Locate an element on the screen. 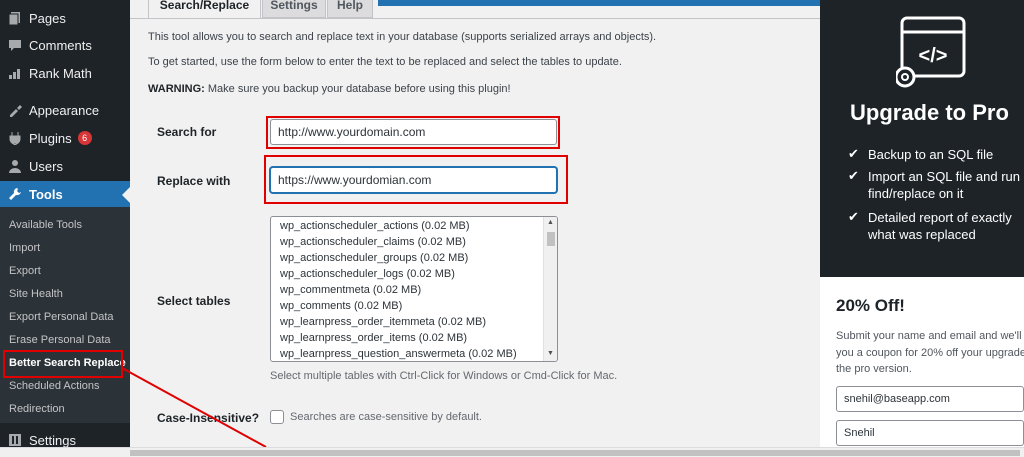  code-window-icon: </> is located at coordinates (931, 52).